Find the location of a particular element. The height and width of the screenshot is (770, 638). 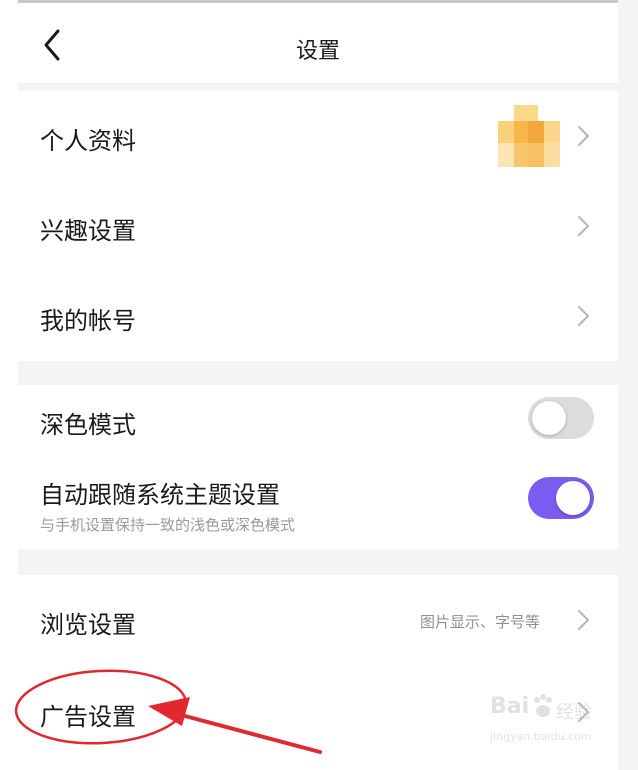

settings-row-follow-system: 自动跟随系统主题设置 与手机设置保持一致的浅色或深色模式 is located at coordinates (318, 502).